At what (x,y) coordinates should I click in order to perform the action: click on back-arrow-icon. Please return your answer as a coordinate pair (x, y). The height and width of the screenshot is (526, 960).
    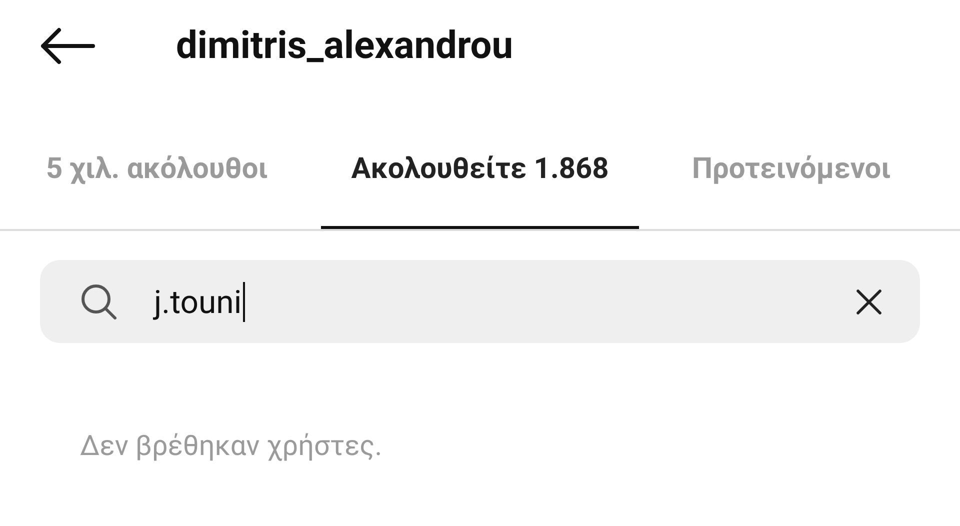
    Looking at the image, I should click on (68, 46).